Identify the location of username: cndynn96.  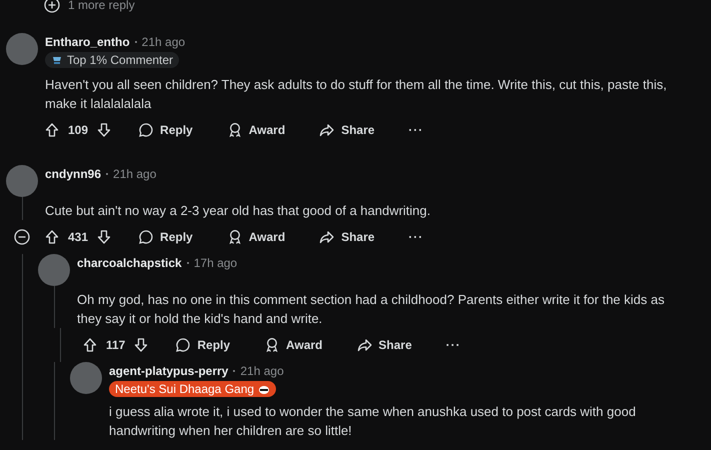
(73, 174).